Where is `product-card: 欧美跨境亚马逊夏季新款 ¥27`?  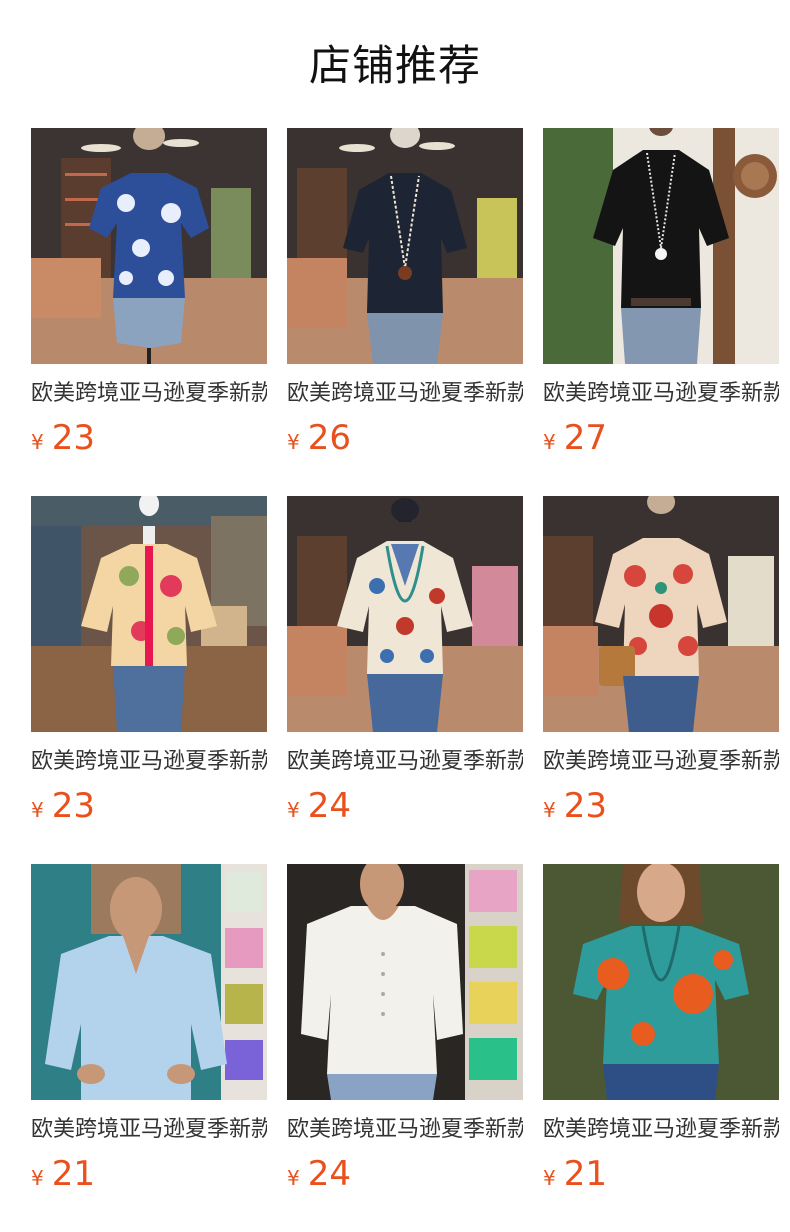
product-card: 欧美跨境亚马逊夏季新款 ¥27 is located at coordinates (661, 299).